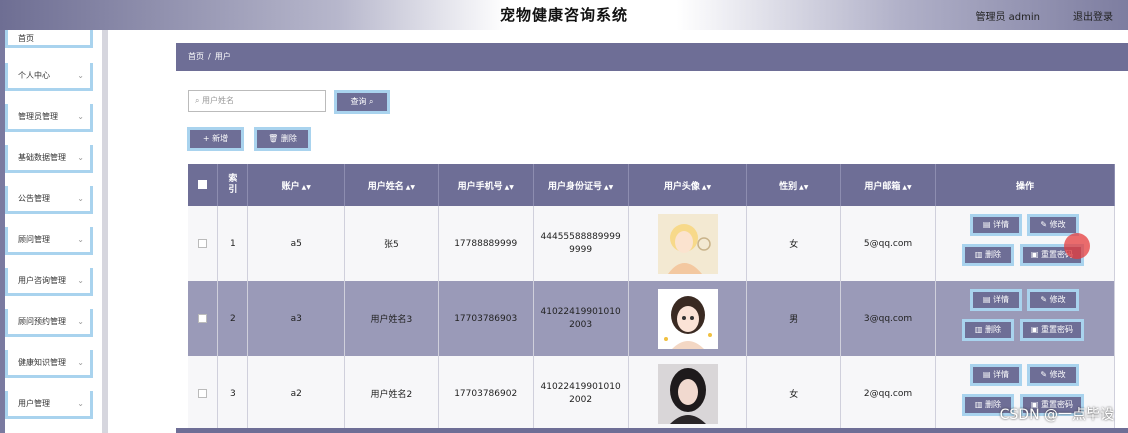  I want to click on sidebar-item-label: 基础数据管理, so click(42, 157).